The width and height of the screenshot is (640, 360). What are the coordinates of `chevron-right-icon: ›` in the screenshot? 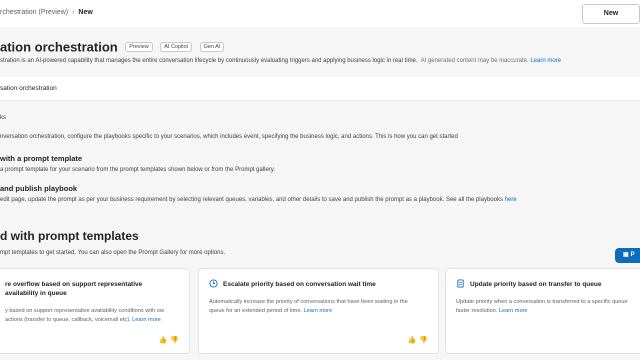 It's located at (73, 12).